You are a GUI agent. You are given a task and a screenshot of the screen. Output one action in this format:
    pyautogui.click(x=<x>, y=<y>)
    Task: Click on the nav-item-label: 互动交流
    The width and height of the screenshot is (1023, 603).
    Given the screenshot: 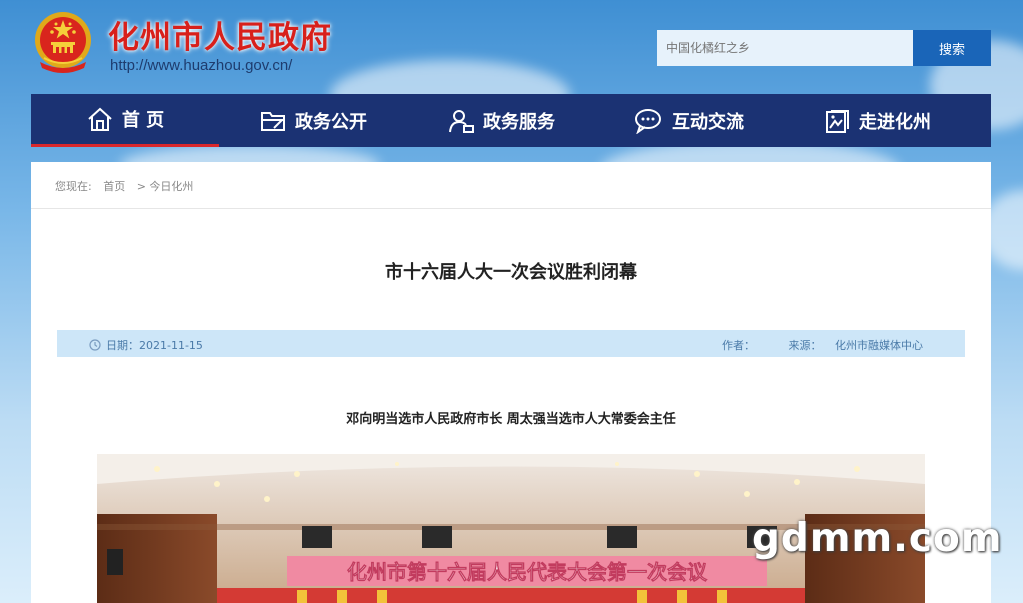 What is the action you would take?
    pyautogui.click(x=708, y=122)
    